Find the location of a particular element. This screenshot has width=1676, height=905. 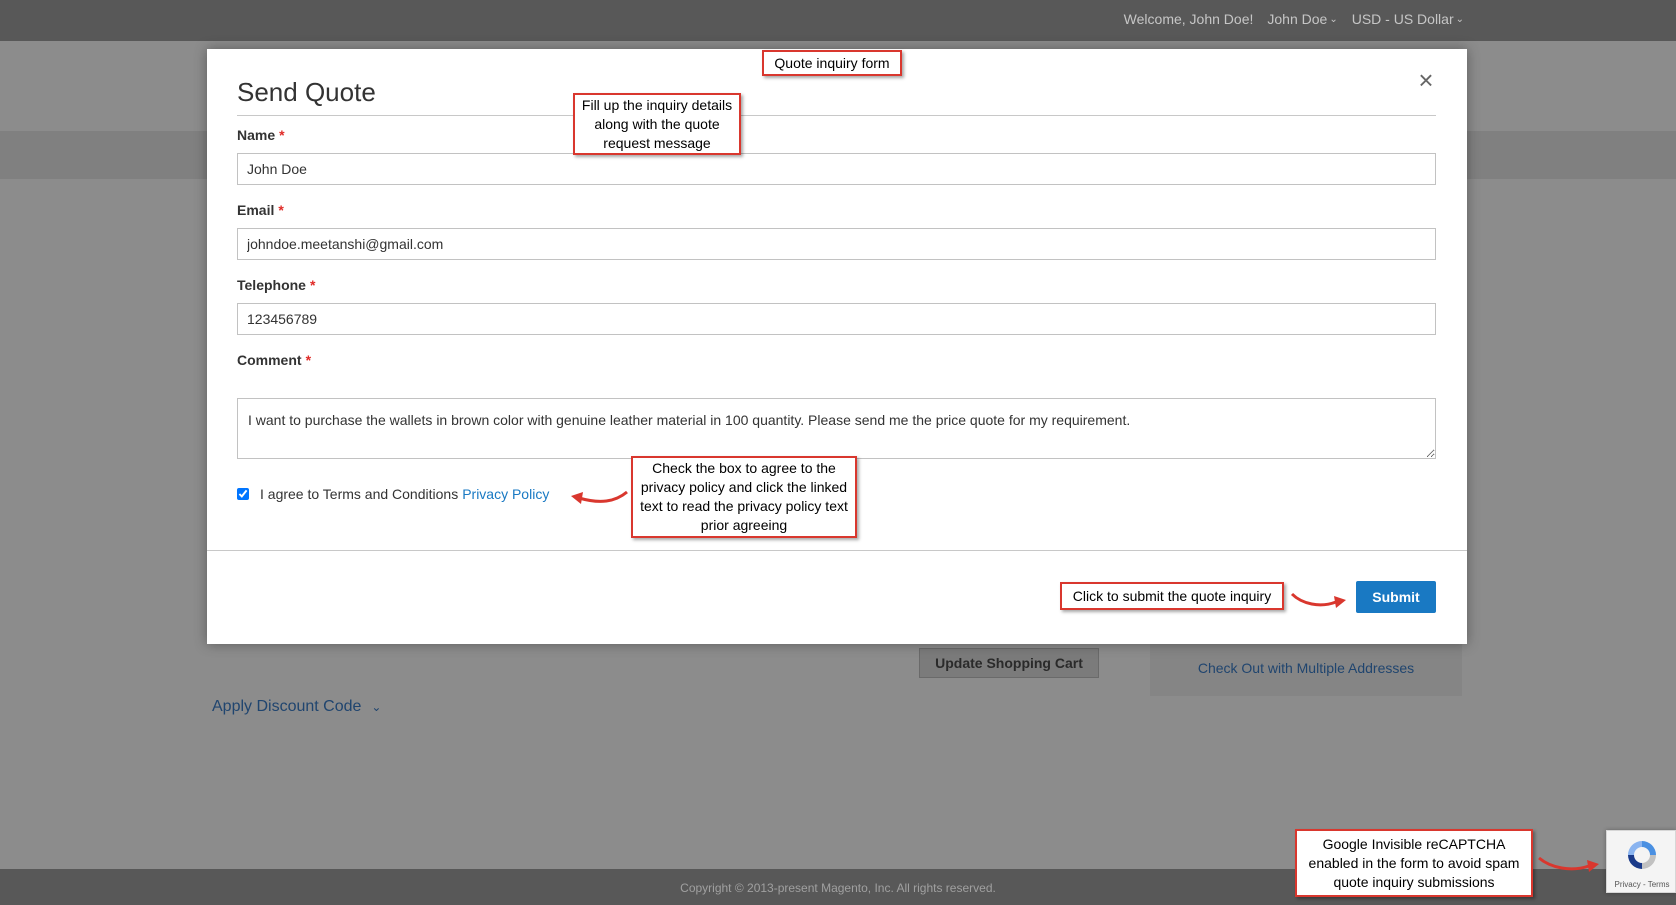

multi-address-link: Check Out with Multiple Addresses is located at coordinates (1306, 668).